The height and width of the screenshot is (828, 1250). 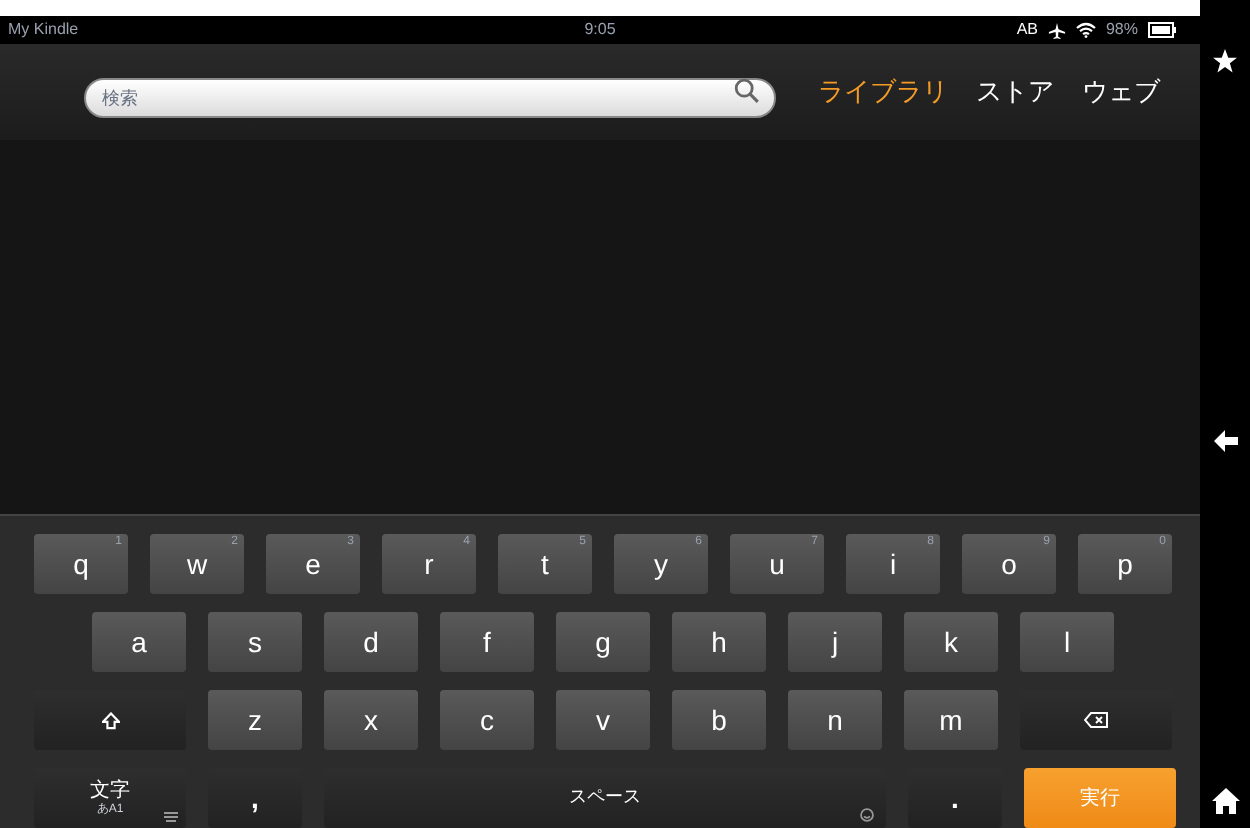 What do you see at coordinates (1096, 720) in the screenshot?
I see `backspace-icon` at bounding box center [1096, 720].